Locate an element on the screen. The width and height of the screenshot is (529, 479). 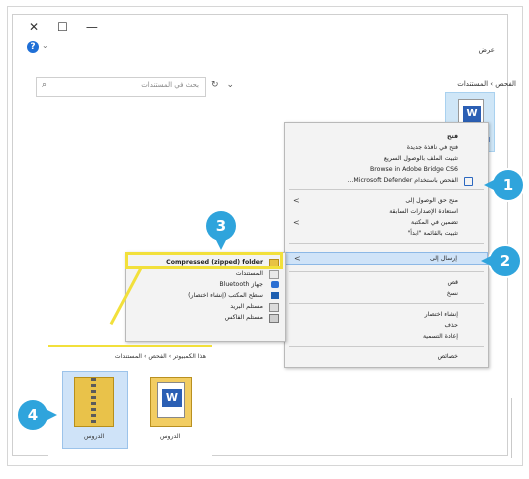
desktop-icon is located at coordinates (275, 295).